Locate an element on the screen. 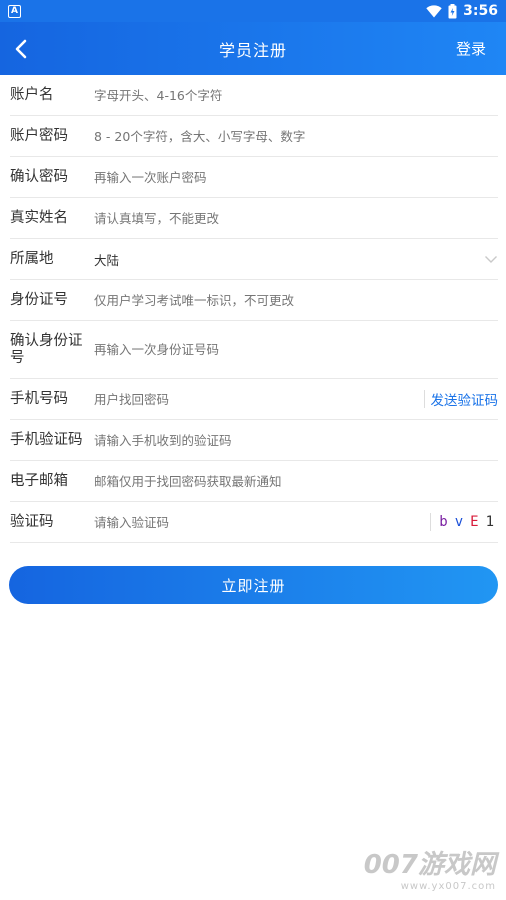  form-row-id-number: 身份证号 is located at coordinates (254, 300).